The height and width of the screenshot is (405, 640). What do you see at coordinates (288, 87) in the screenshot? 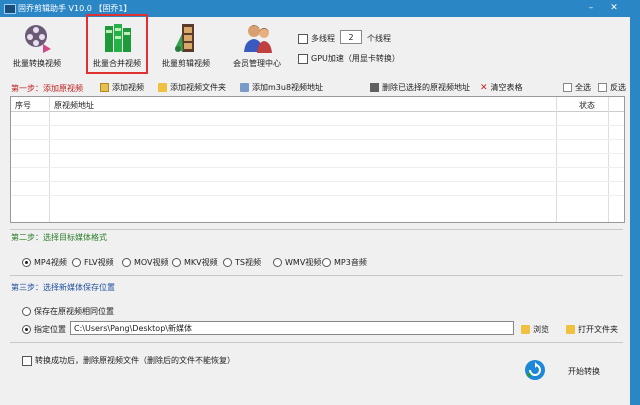
I see `add-m3u8-label: 添加m3u8视频地址` at bounding box center [288, 87].